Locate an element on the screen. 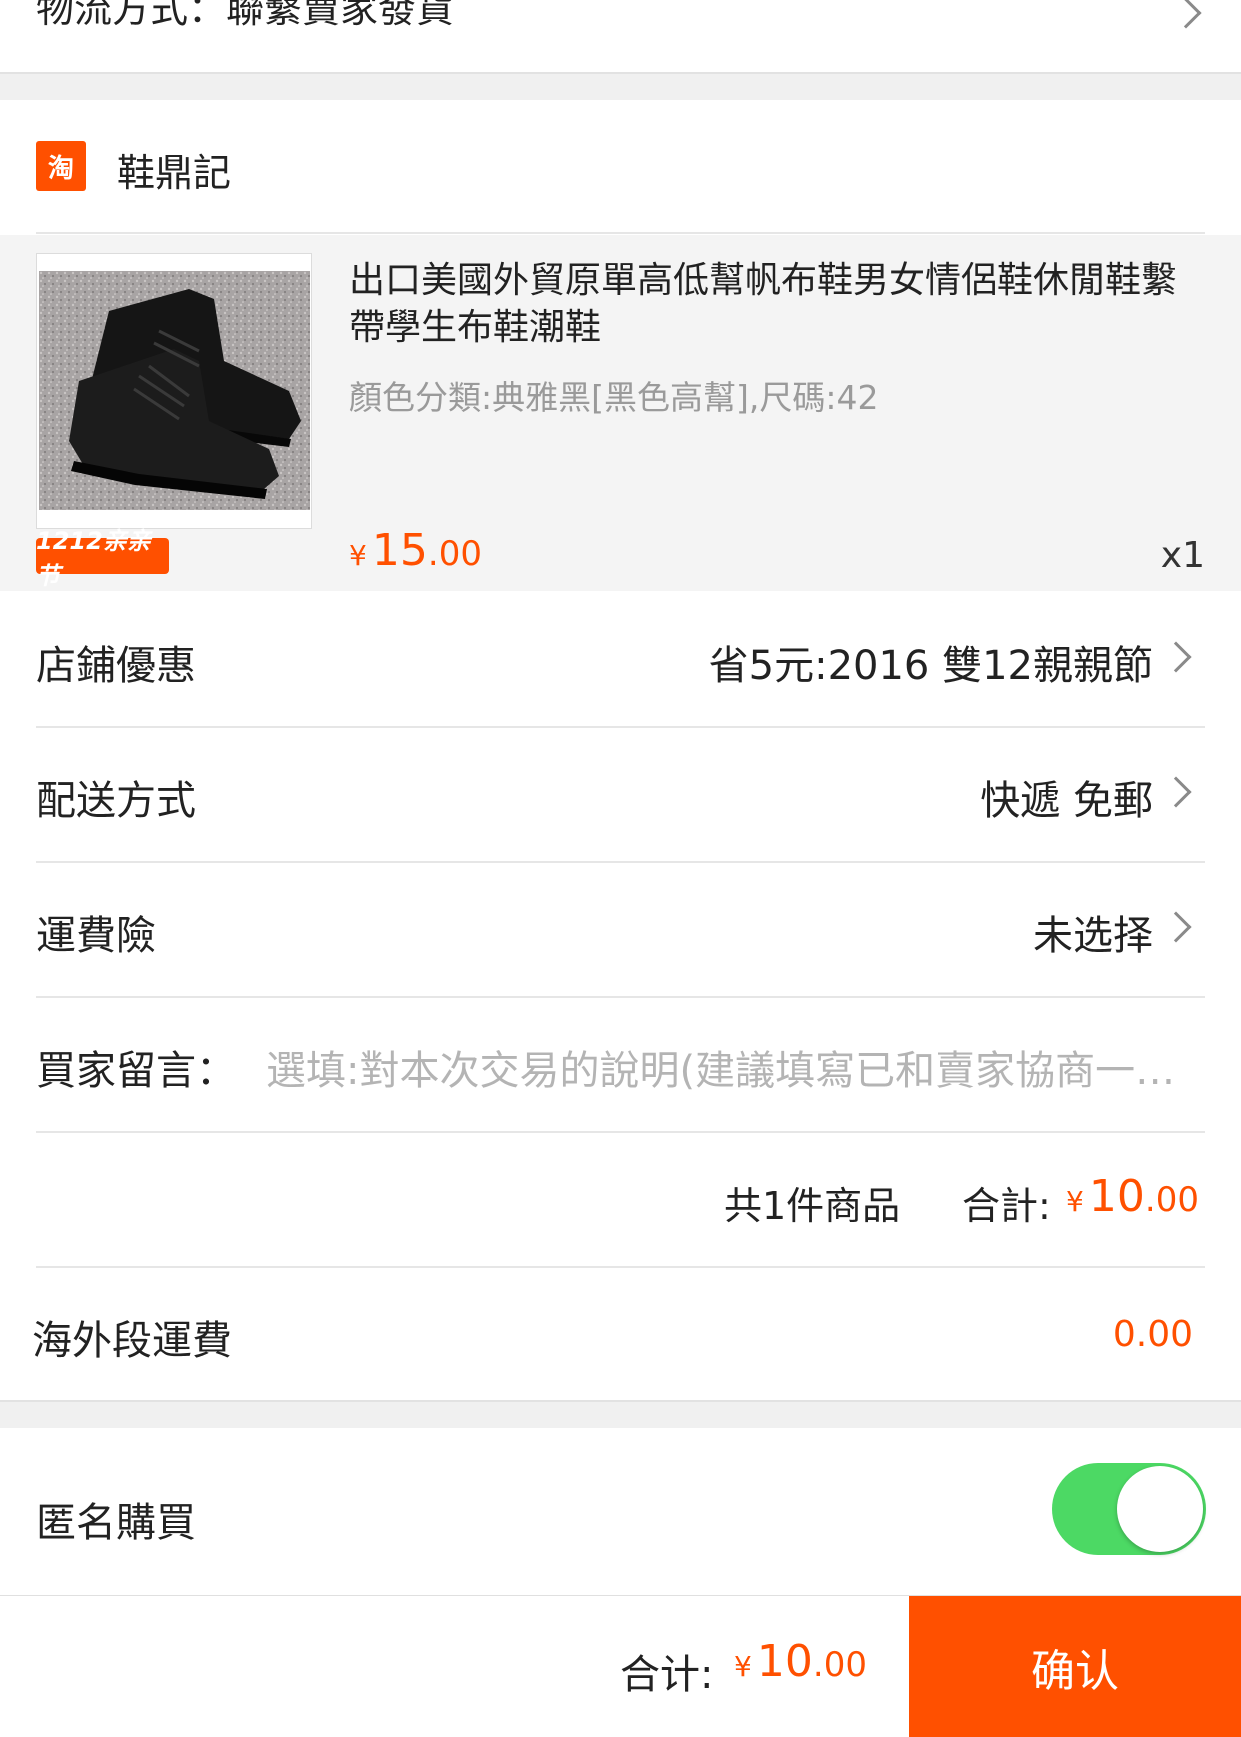 The height and width of the screenshot is (1737, 1241). total-price: ¥ 10.00 is located at coordinates (800, 1661).